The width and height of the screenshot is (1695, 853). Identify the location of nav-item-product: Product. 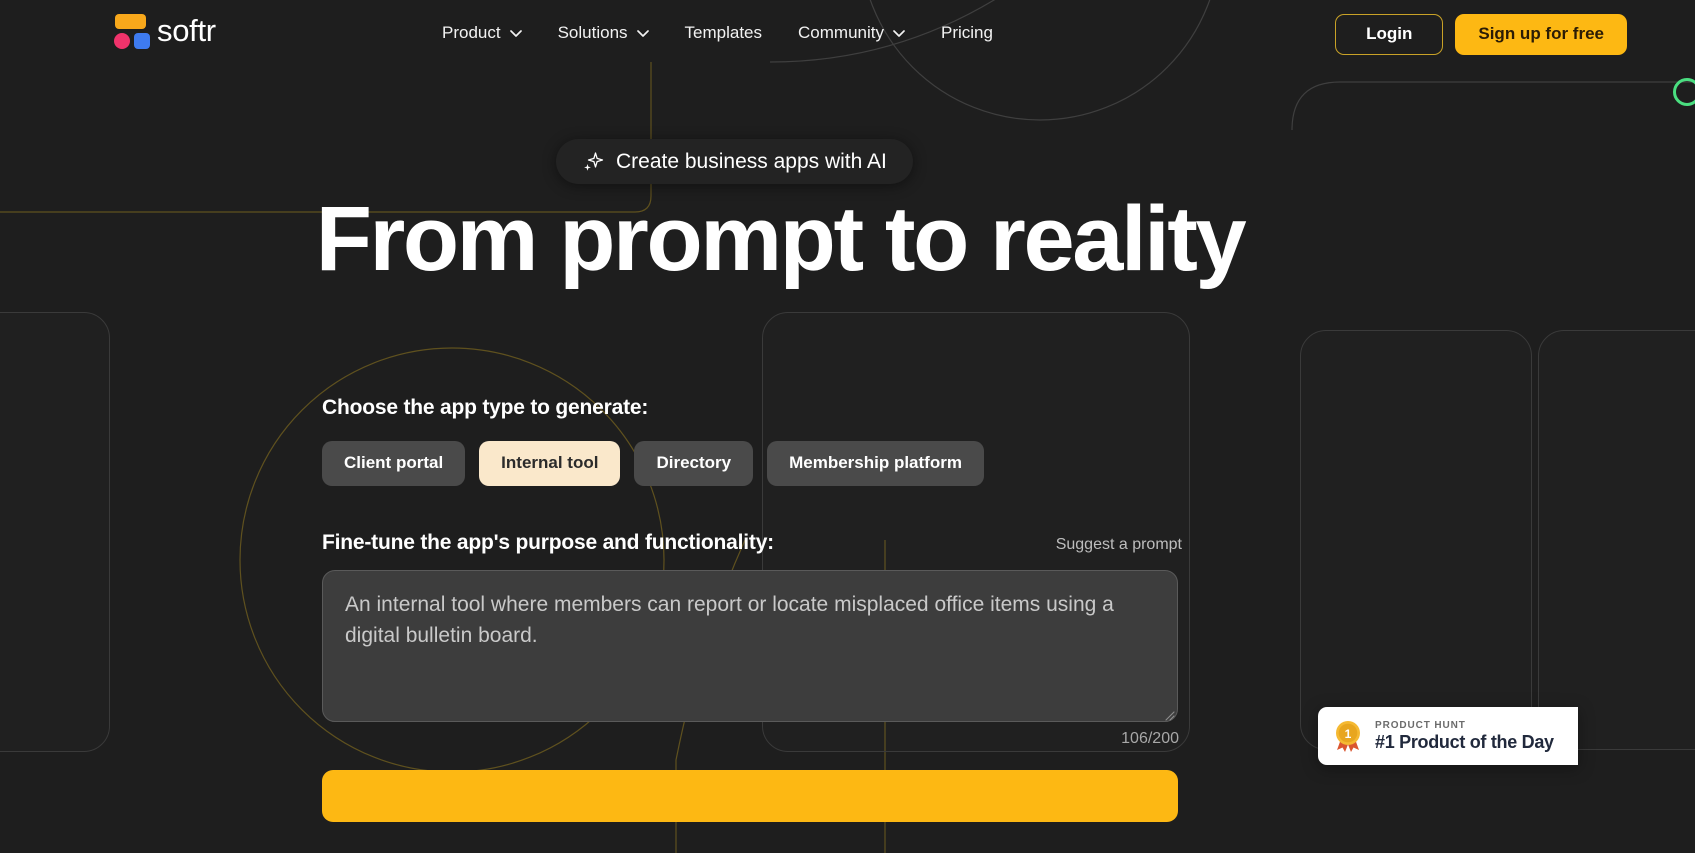
(482, 33).